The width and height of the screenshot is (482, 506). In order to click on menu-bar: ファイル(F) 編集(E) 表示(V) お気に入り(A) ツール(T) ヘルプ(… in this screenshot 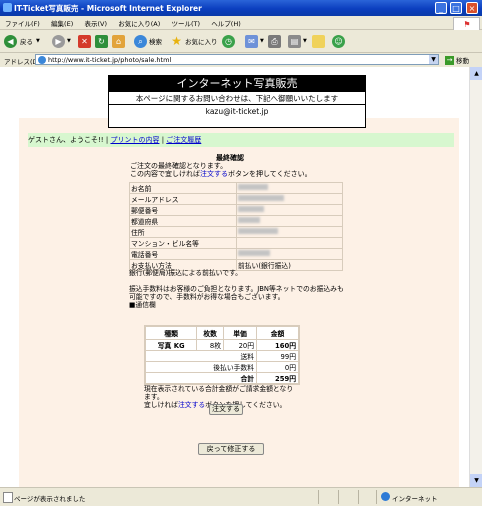, I will do `click(241, 24)`.